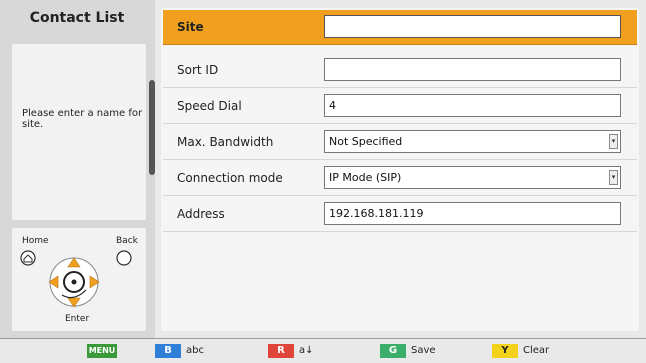  What do you see at coordinates (198, 70) in the screenshot?
I see `sort-id-label: Sort ID` at bounding box center [198, 70].